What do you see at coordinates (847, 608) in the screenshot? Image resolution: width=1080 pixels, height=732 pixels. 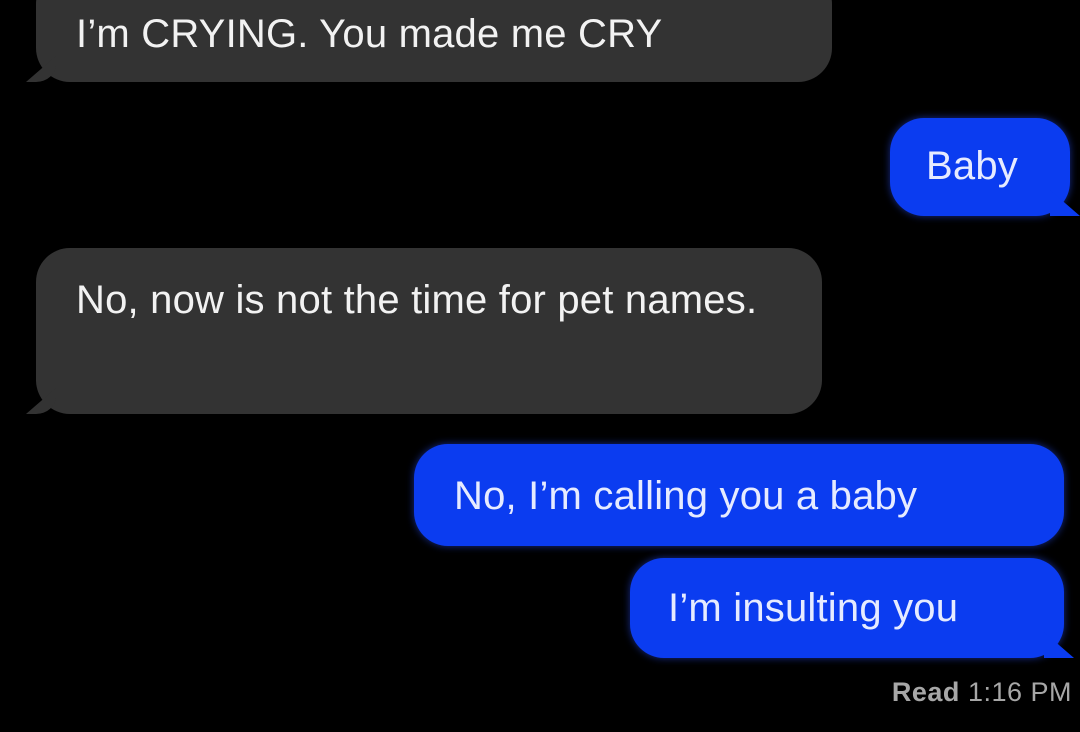 I see `outgoing-message-bubble: I’m insulting you` at bounding box center [847, 608].